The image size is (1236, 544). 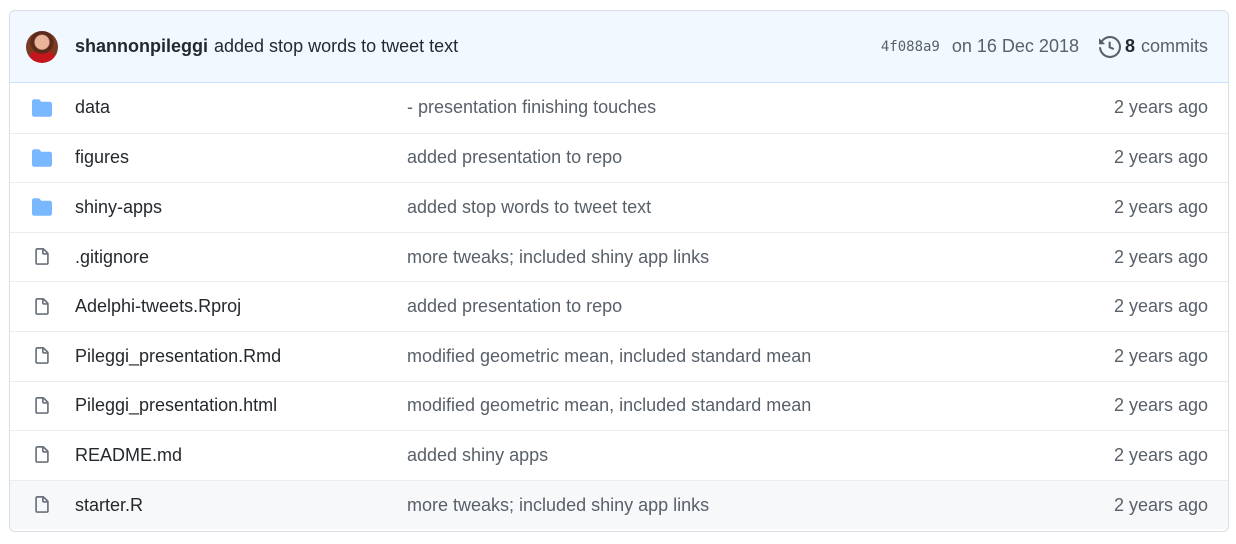 What do you see at coordinates (1109, 46) in the screenshot?
I see `history-icon` at bounding box center [1109, 46].